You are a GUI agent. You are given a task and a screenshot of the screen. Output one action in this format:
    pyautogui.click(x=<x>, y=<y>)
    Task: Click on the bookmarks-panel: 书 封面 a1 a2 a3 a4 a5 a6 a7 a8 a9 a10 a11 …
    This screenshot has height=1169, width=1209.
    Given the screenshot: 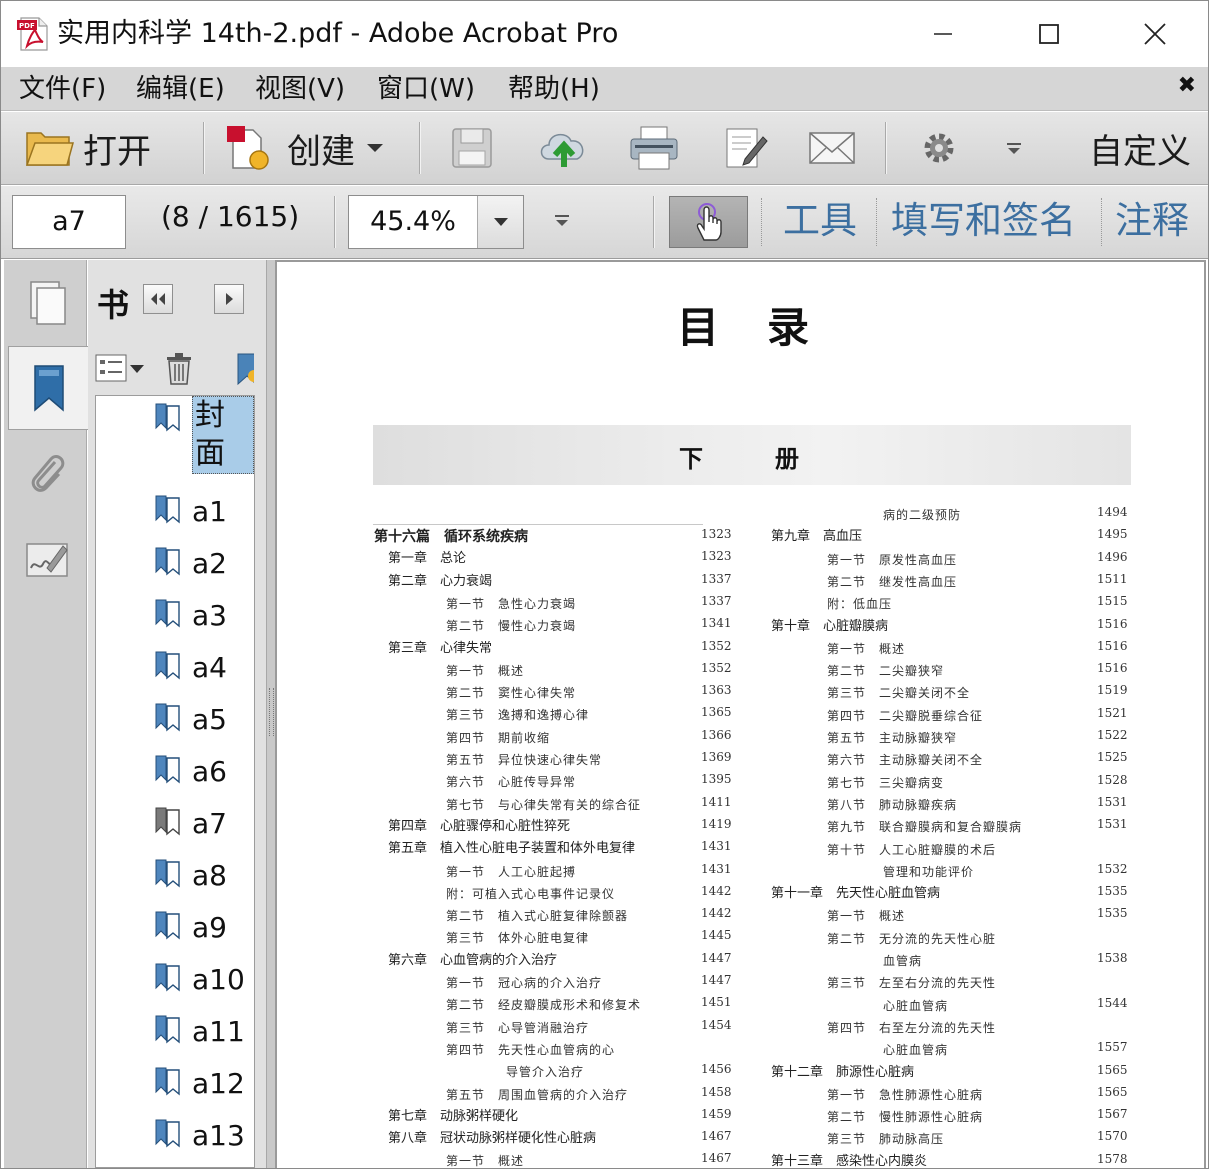 What is the action you would take?
    pyautogui.click(x=177, y=714)
    